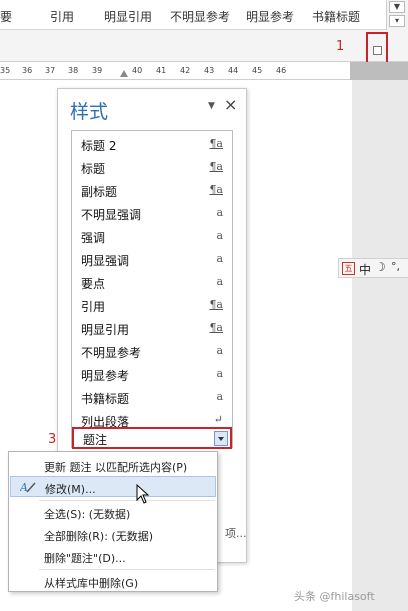  What do you see at coordinates (128, 16) in the screenshot?
I see `gallery-item-intense-quote: 明显引用` at bounding box center [128, 16].